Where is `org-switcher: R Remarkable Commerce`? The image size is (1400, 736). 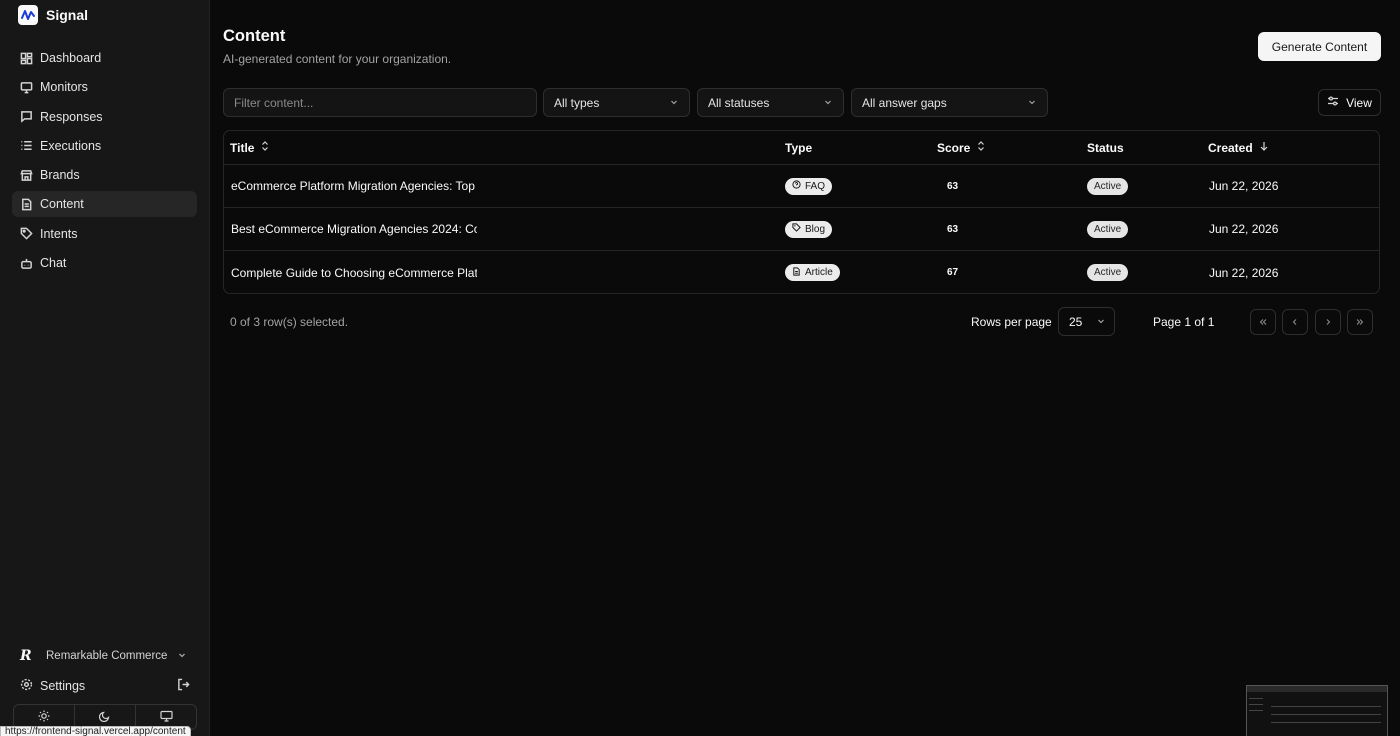
org-switcher: R Remarkable Commerce is located at coordinates (103, 656).